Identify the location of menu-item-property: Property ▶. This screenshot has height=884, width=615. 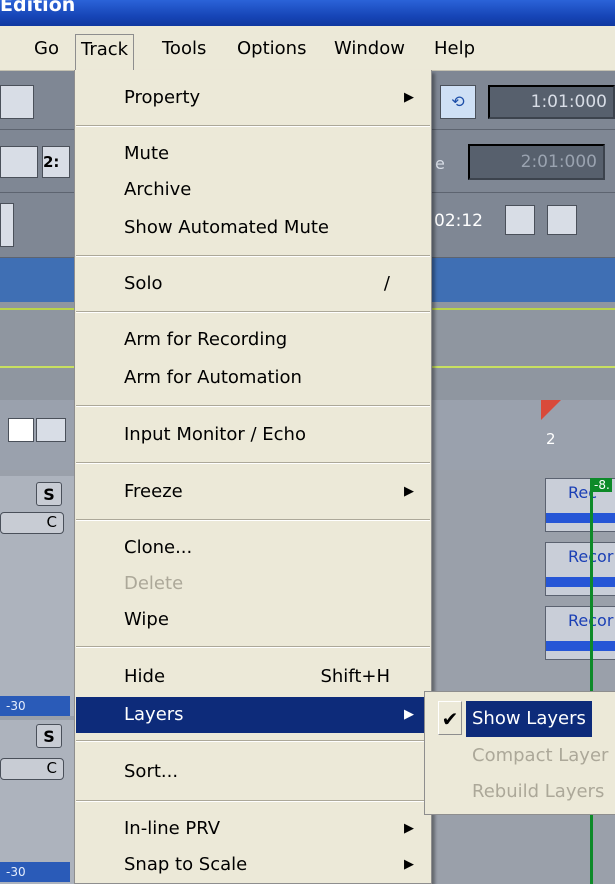
(253, 98).